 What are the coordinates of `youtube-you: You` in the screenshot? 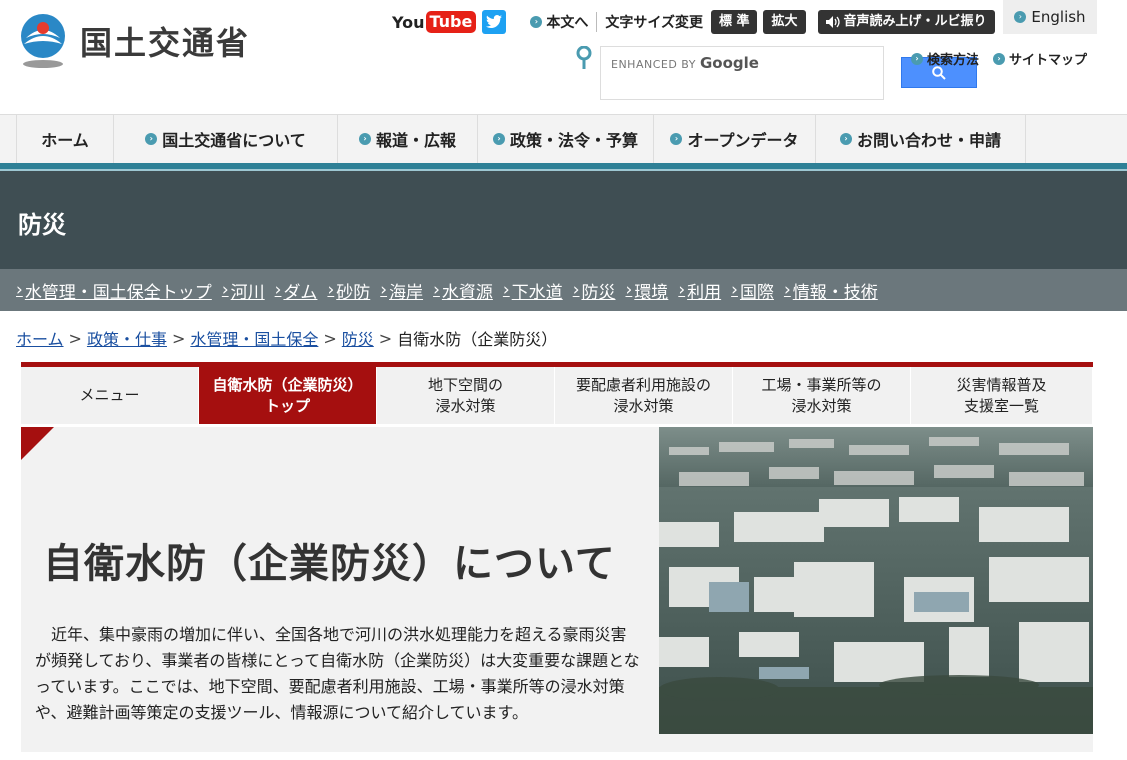 It's located at (408, 22).